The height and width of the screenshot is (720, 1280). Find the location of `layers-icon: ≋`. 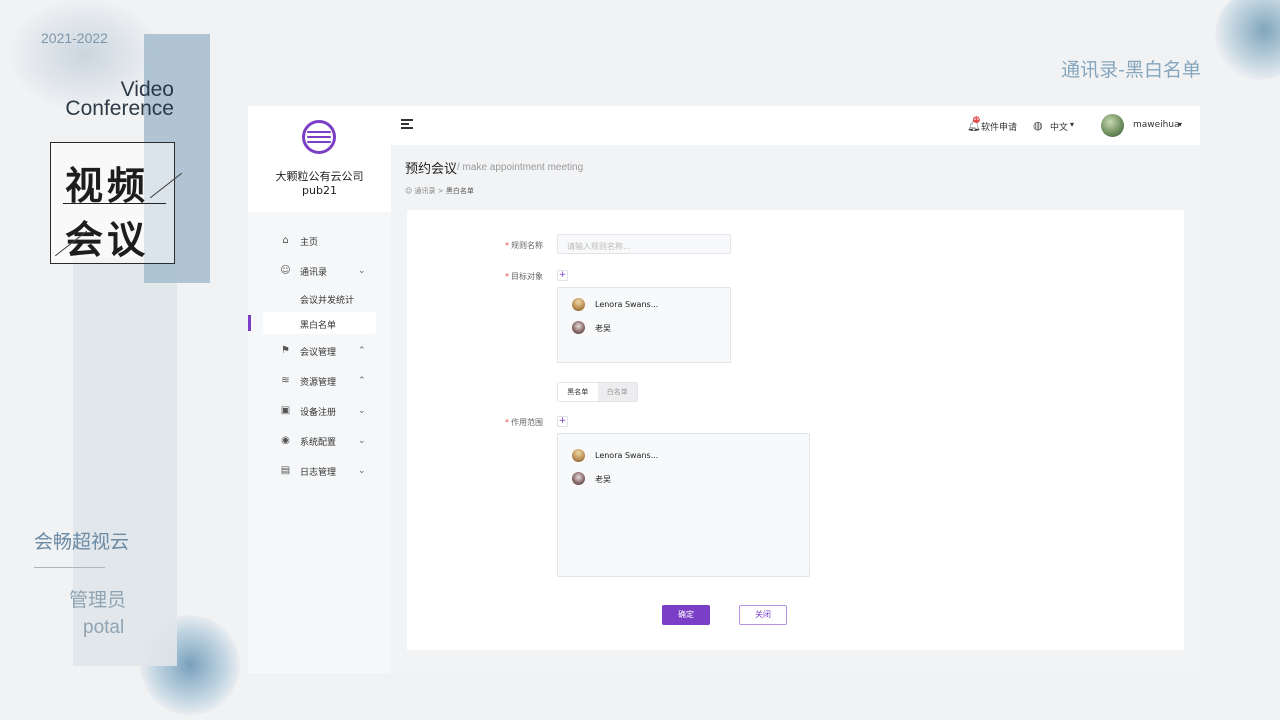

layers-icon: ≋ is located at coordinates (285, 380).